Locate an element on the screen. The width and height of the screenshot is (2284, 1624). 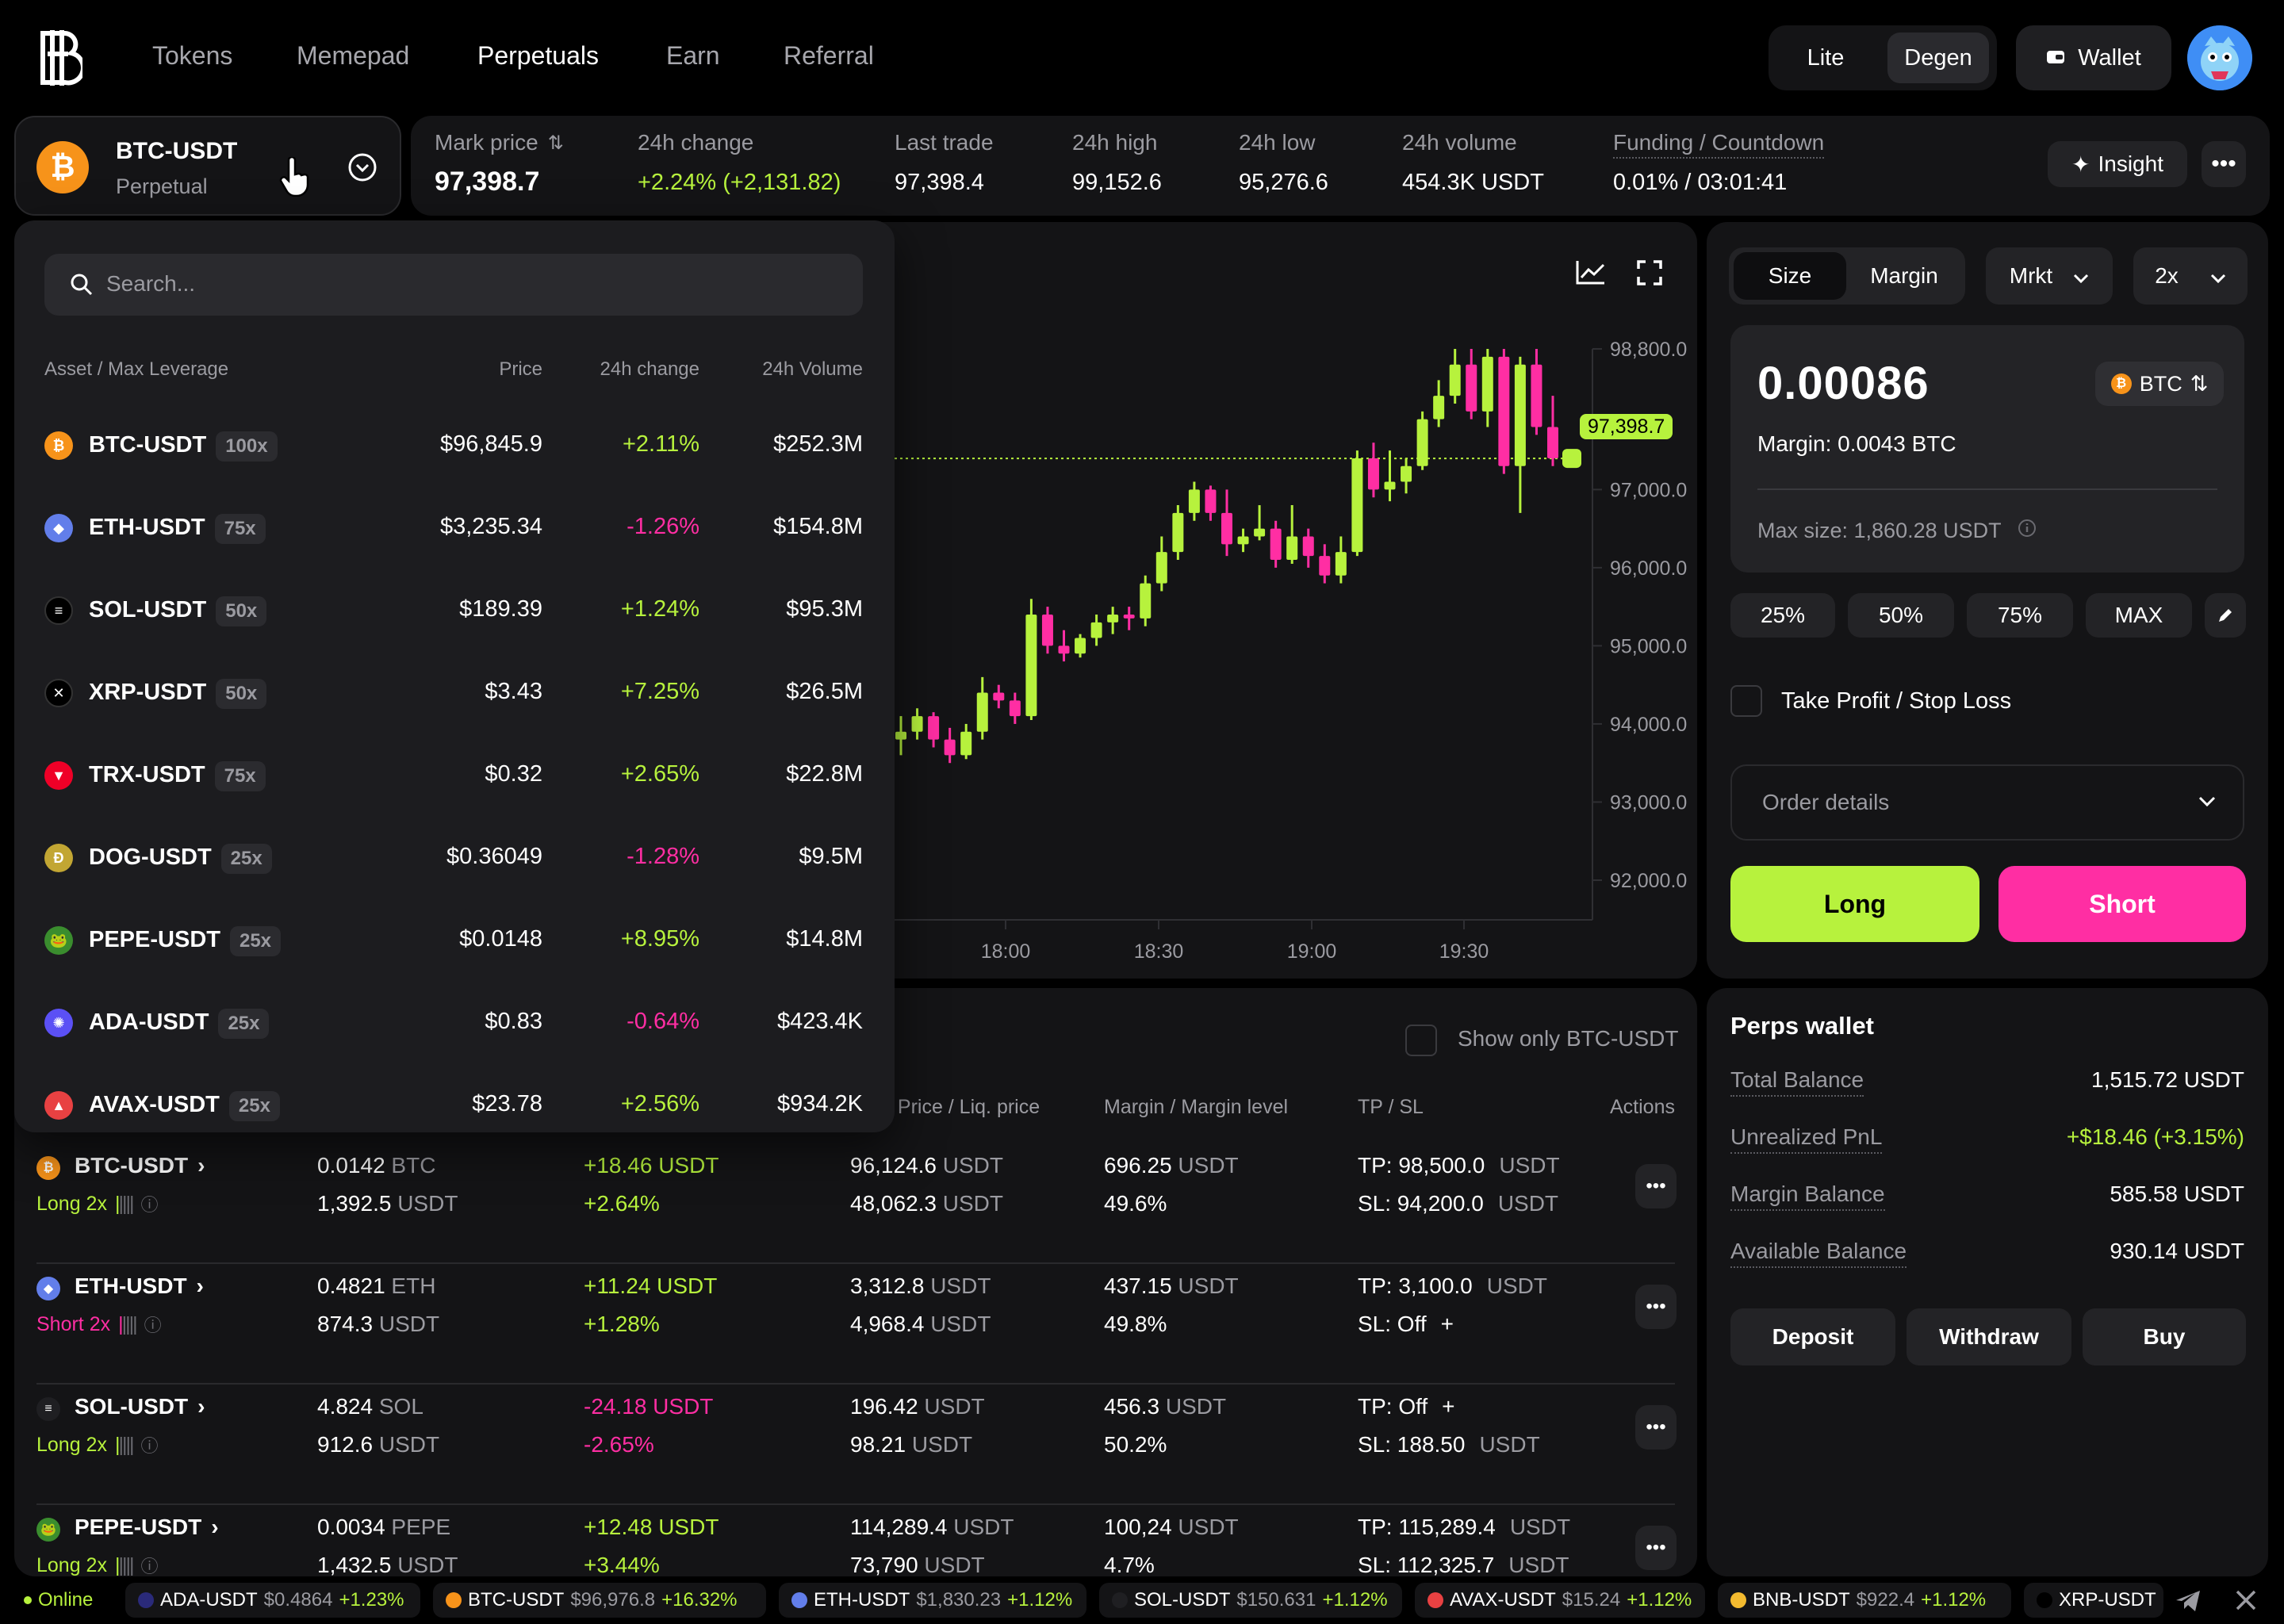
mode-degen: Degen is located at coordinates (1938, 58).